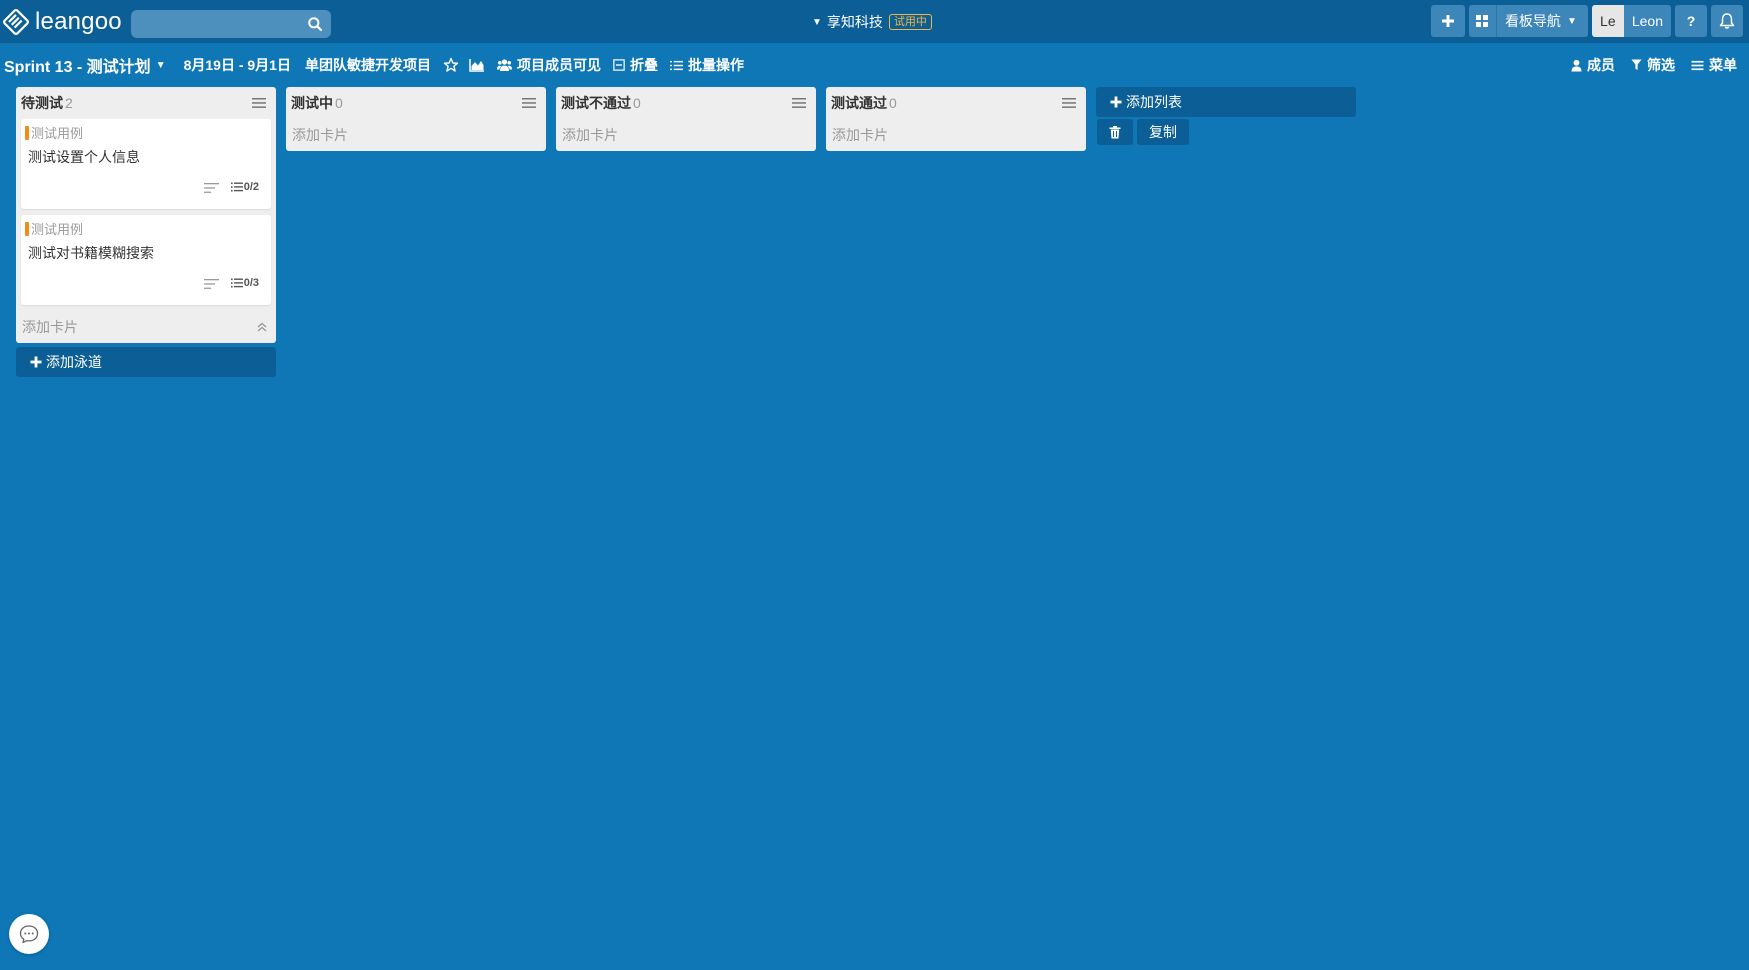  What do you see at coordinates (1154, 102) in the screenshot?
I see `add-list-label: 添加列表` at bounding box center [1154, 102].